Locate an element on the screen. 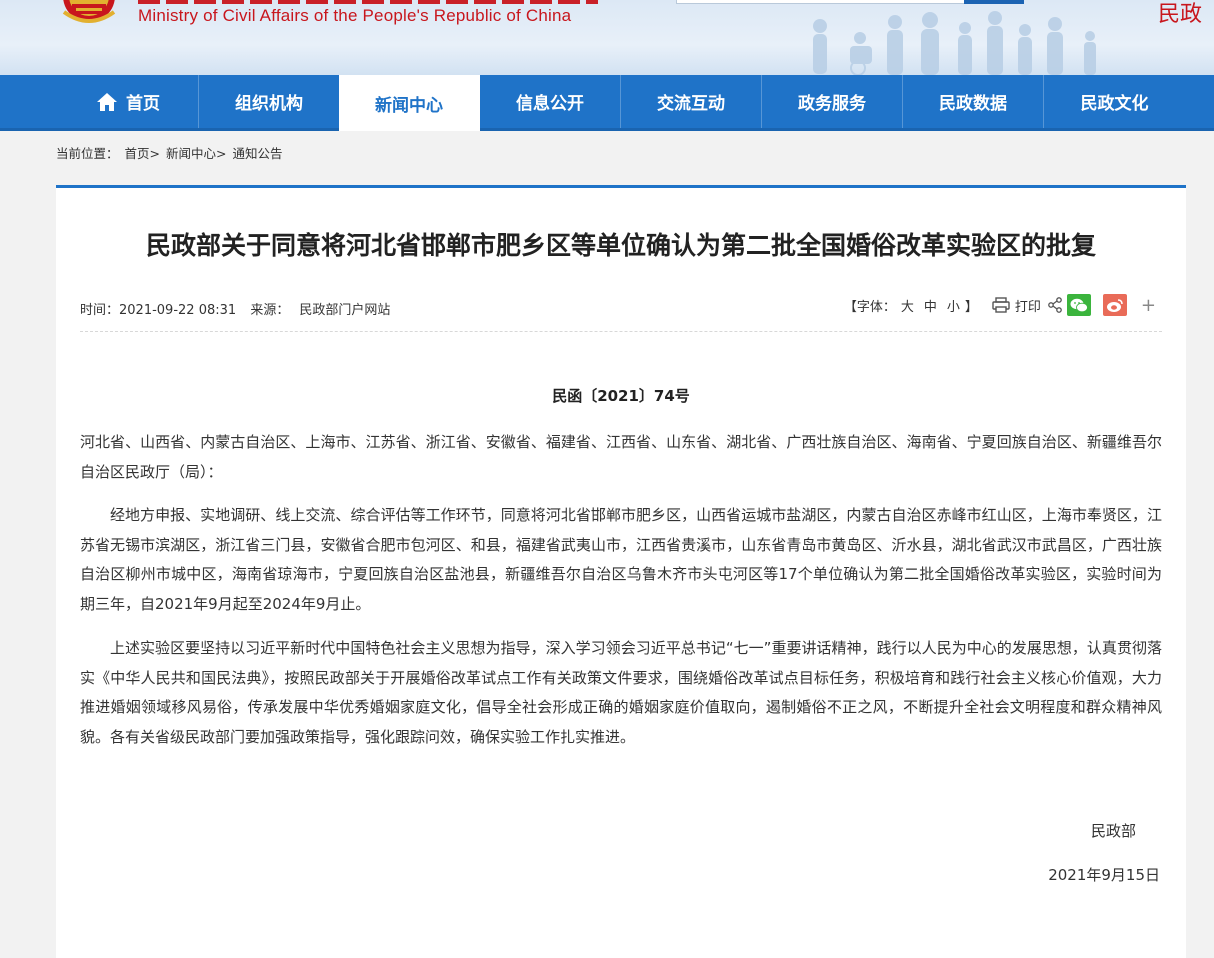 The image size is (1214, 958). share-more-button: + is located at coordinates (1148, 305).